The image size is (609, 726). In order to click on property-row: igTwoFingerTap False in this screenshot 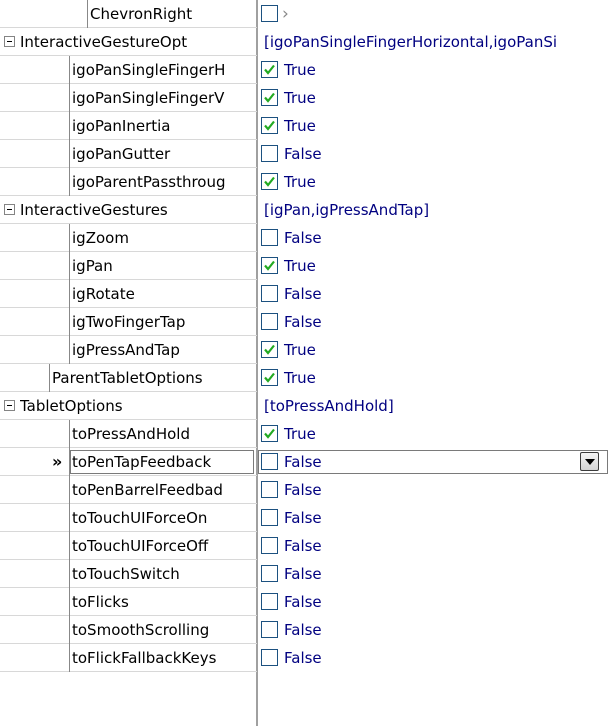, I will do `click(304, 322)`.